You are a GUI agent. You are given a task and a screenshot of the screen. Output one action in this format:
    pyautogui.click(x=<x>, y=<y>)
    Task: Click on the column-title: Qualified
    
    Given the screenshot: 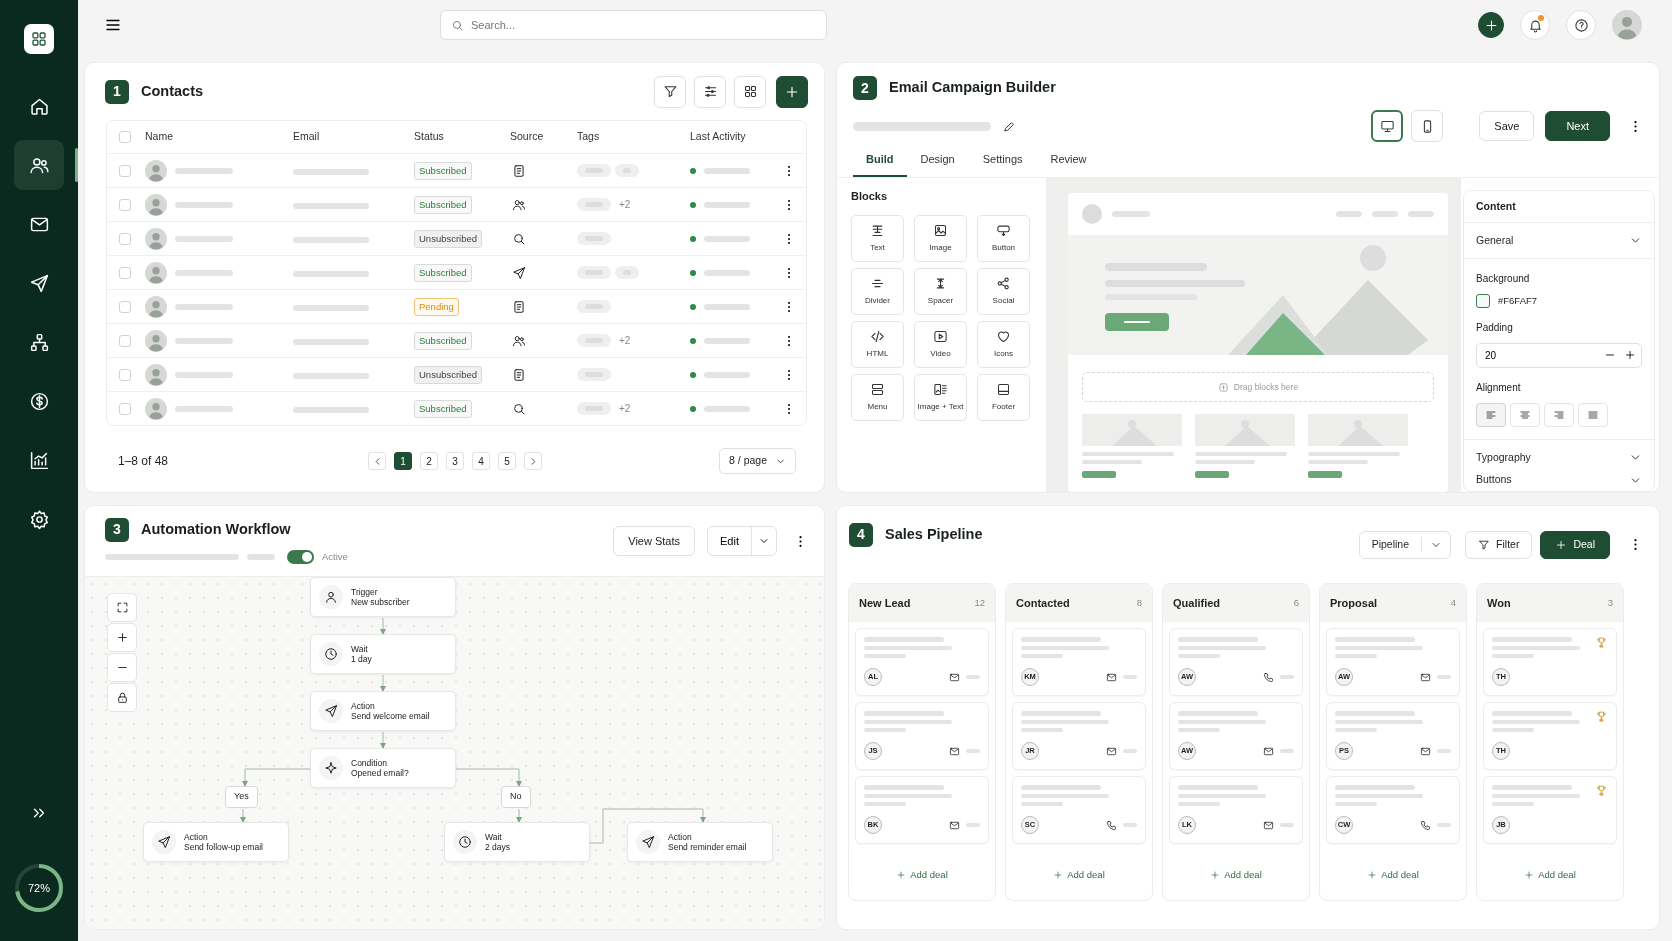 What is the action you would take?
    pyautogui.click(x=1197, y=603)
    